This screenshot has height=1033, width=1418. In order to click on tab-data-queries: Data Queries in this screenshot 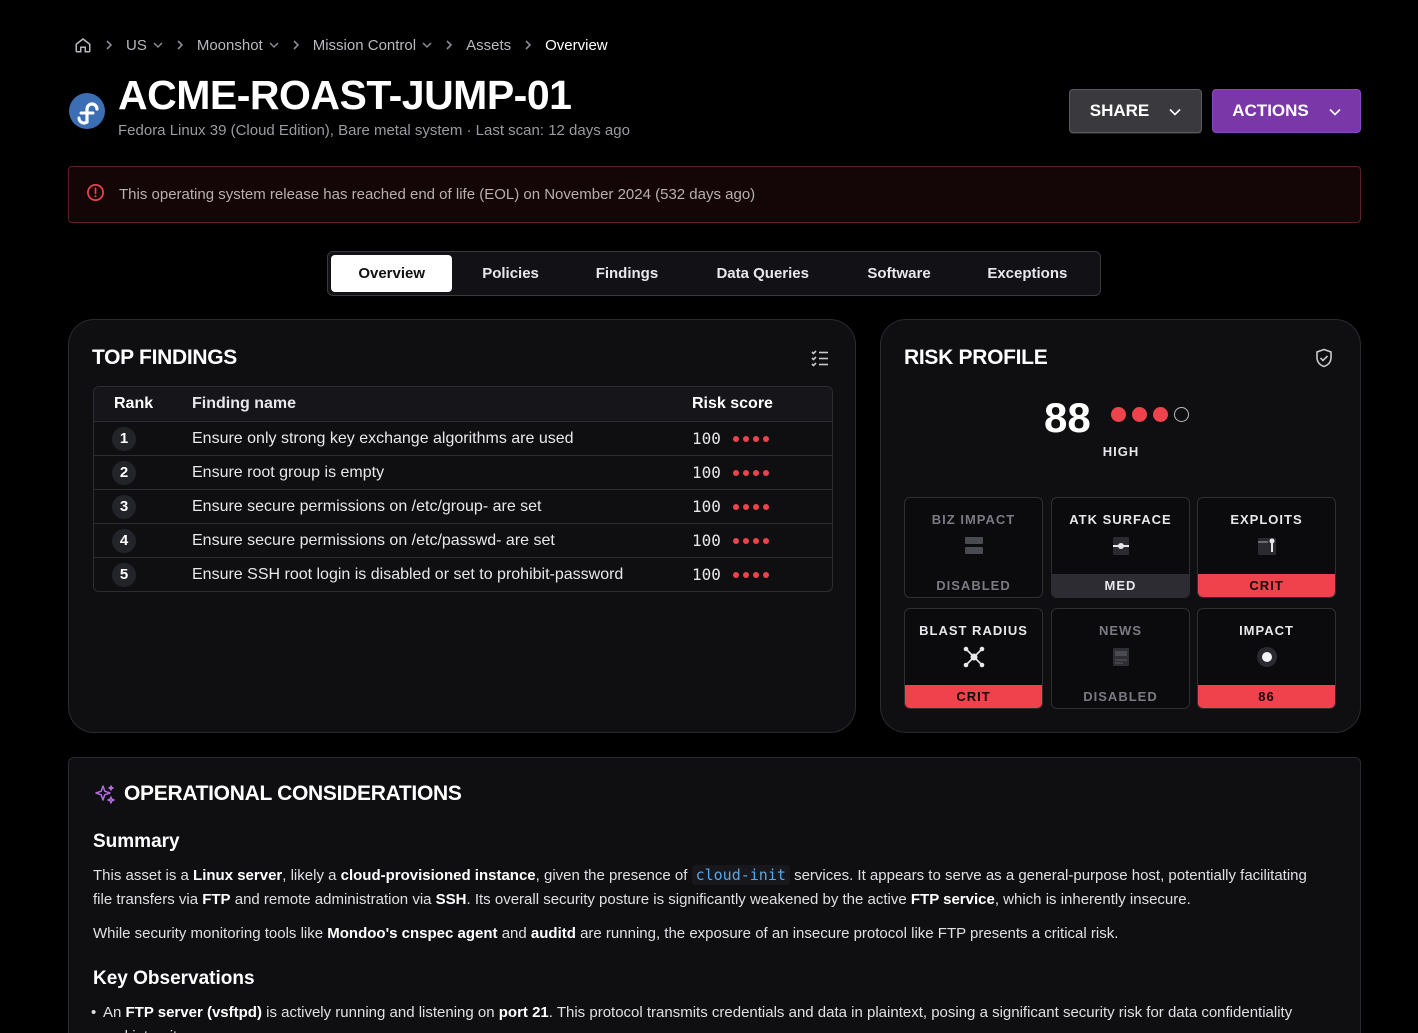, I will do `click(762, 273)`.